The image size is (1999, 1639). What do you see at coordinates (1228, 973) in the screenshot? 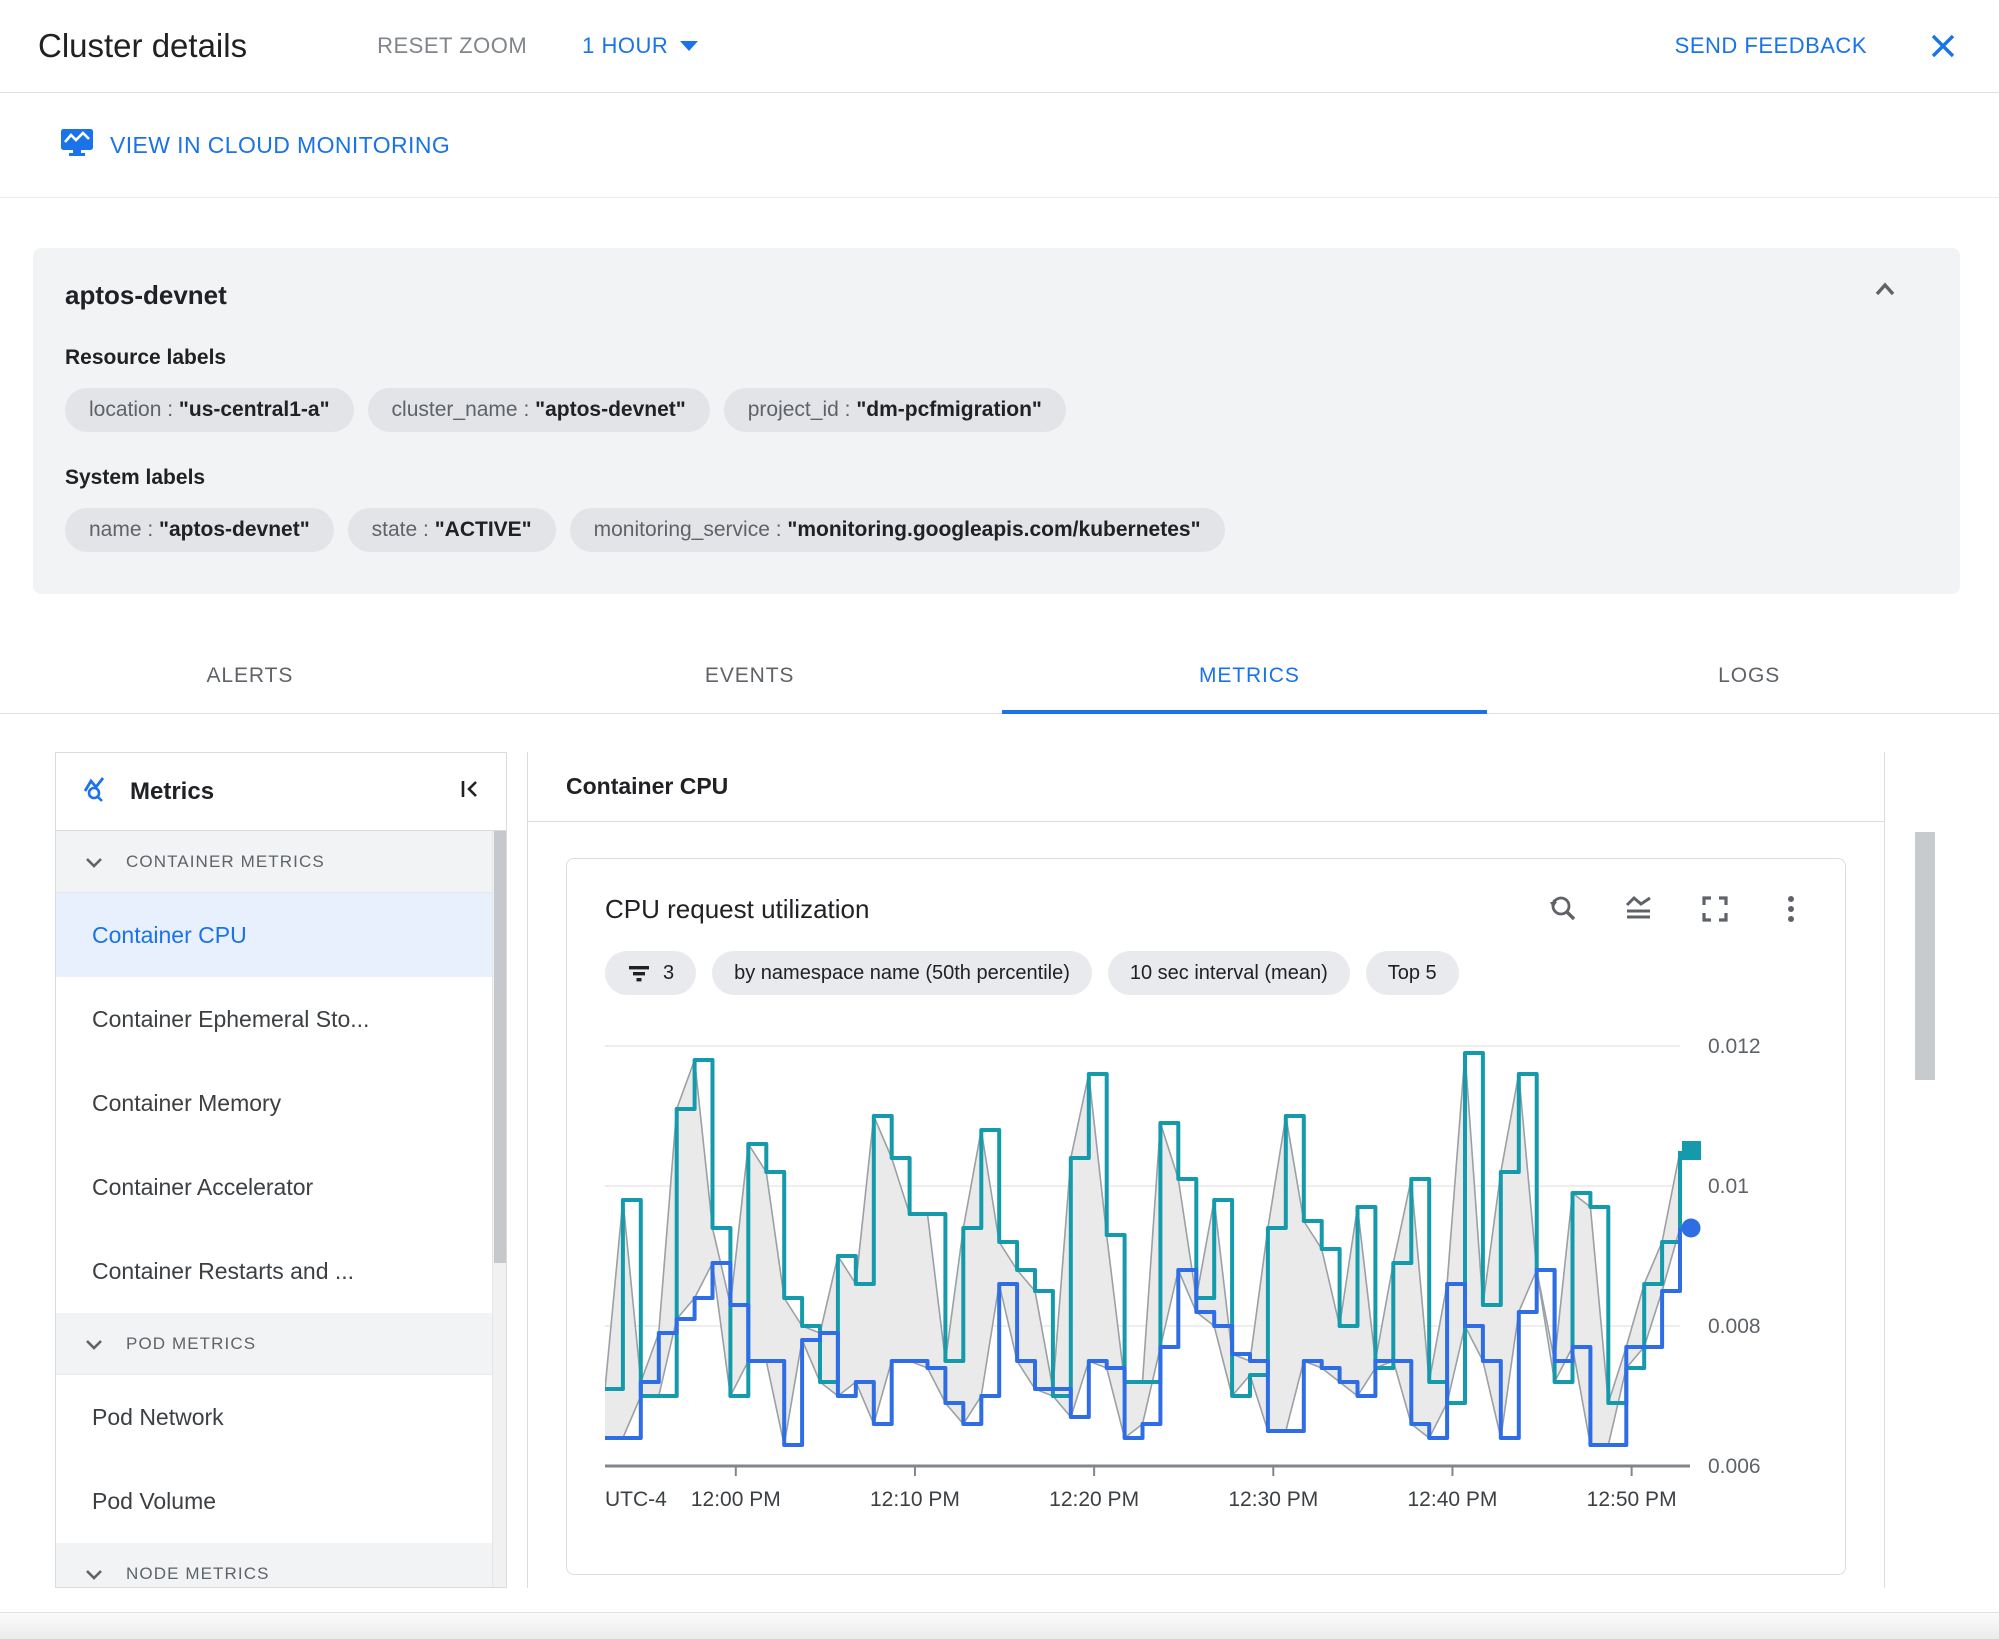
I see `interval-chip: 10 sec interval (mean)` at bounding box center [1228, 973].